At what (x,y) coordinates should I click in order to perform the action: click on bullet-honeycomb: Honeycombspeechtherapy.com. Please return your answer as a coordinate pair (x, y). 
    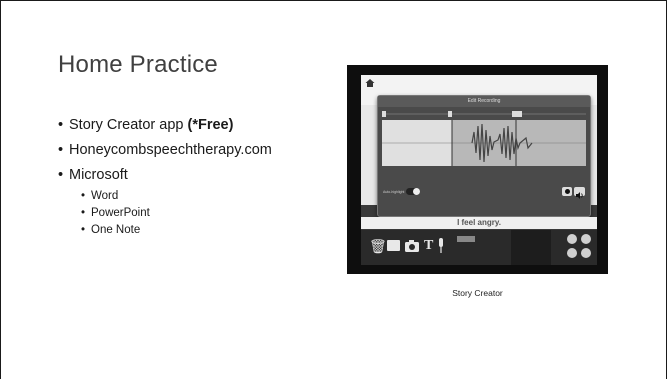
    Looking at the image, I should click on (165, 150).